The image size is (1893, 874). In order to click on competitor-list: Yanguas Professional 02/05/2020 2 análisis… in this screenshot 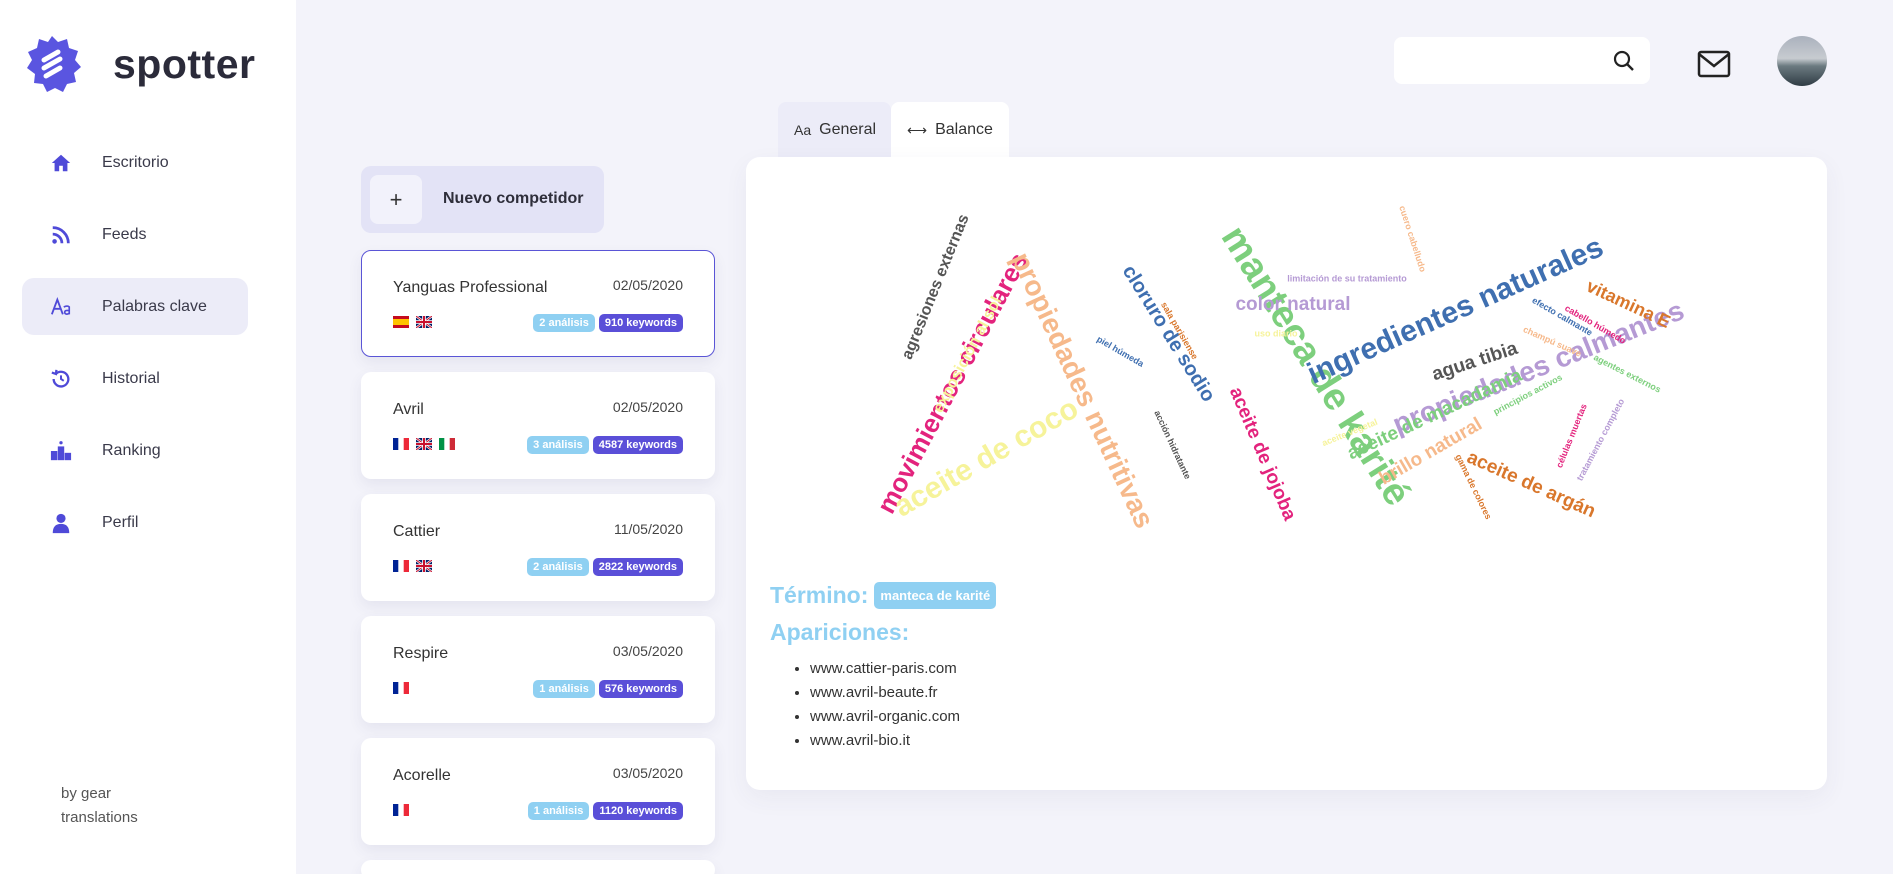, I will do `click(538, 562)`.